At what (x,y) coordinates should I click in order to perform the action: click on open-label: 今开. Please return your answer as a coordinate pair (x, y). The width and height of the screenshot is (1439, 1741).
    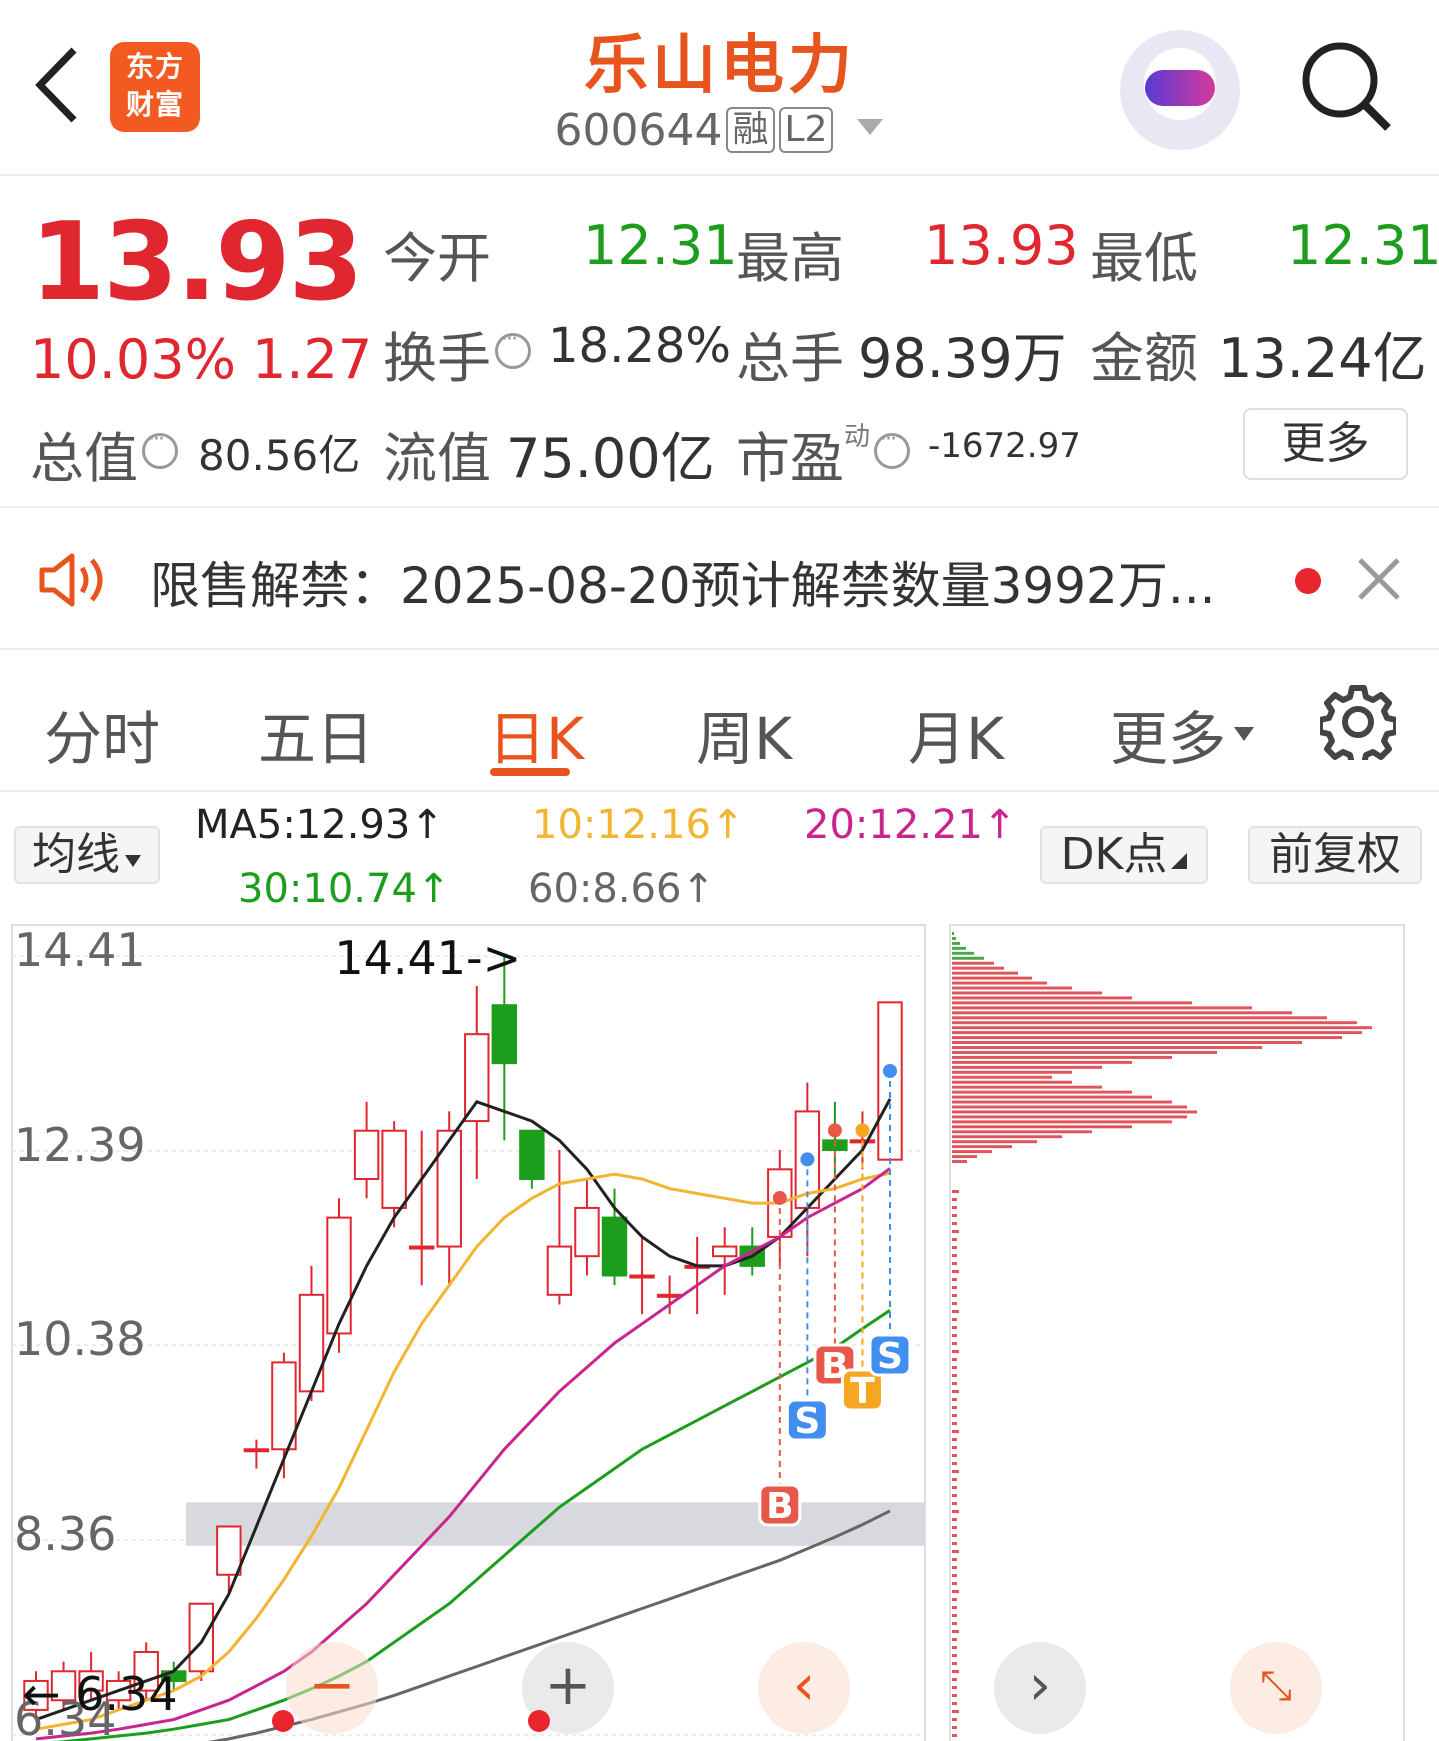
    Looking at the image, I should click on (437, 258).